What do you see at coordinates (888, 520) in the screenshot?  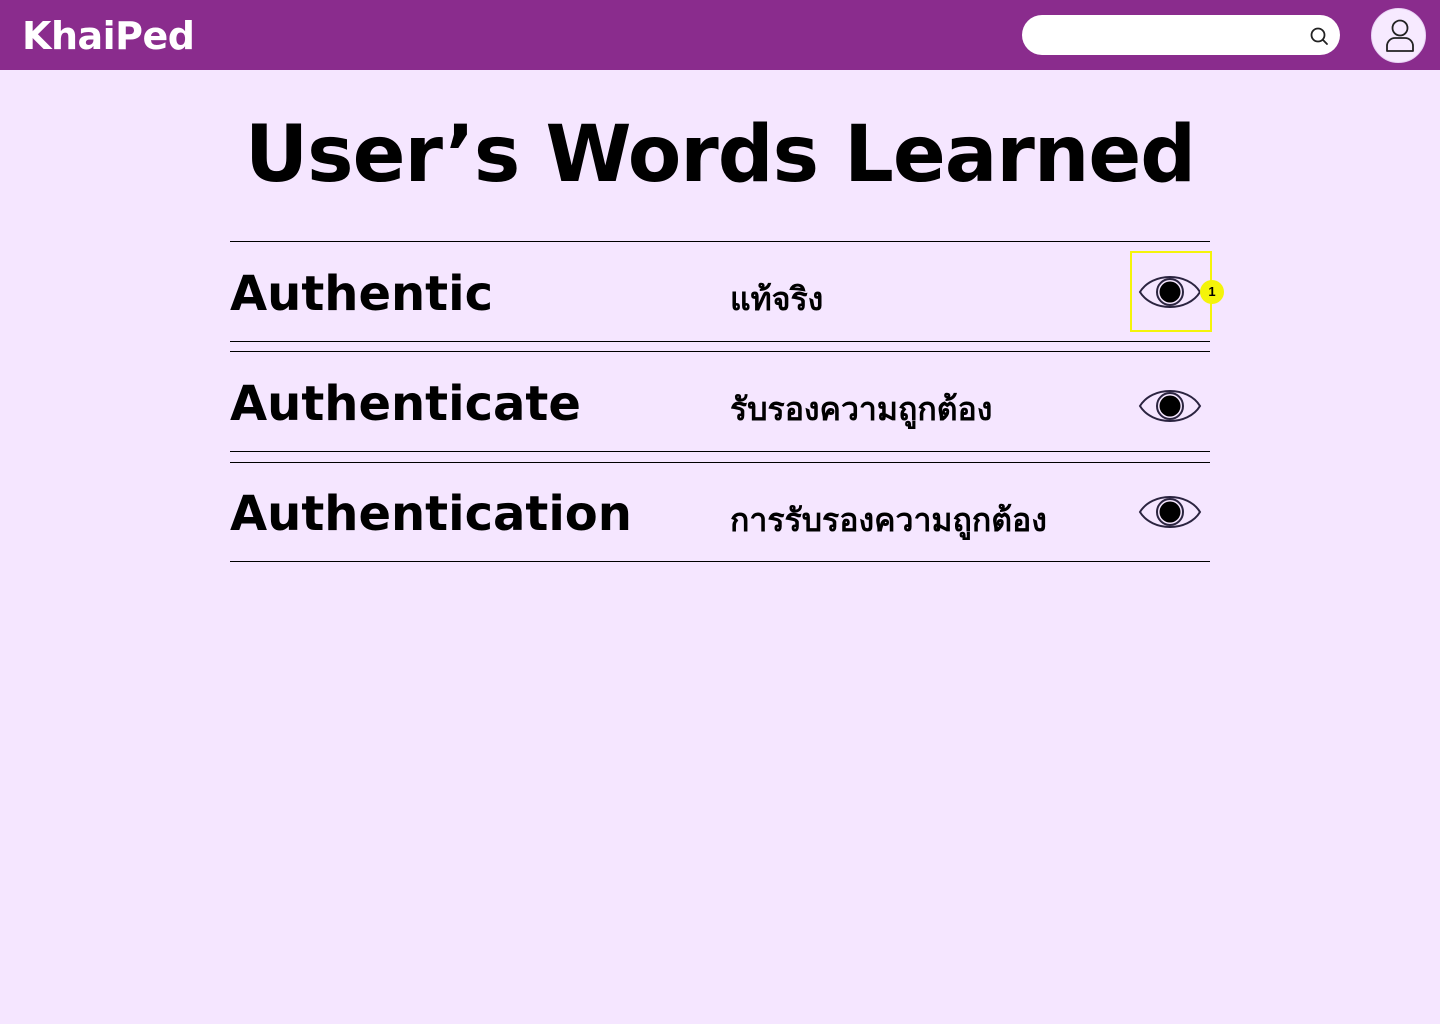 I see `thai-translation: การรับรองความถูกต้อง` at bounding box center [888, 520].